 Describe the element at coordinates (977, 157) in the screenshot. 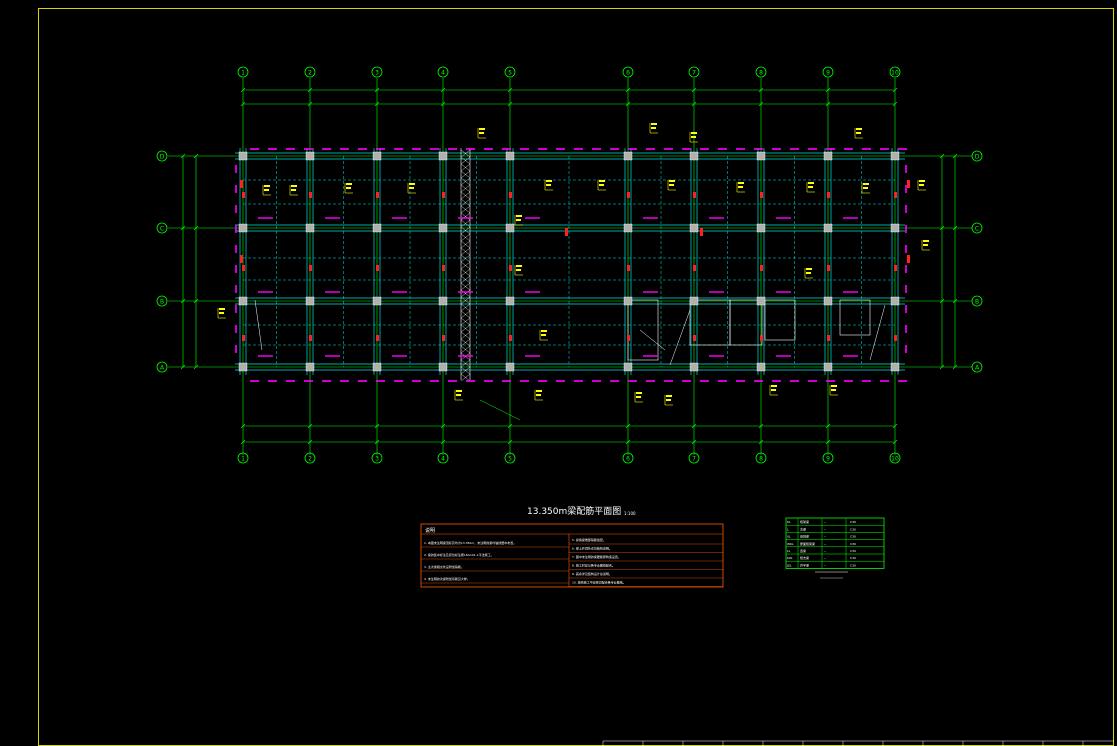

I see `axis-bubble-label: D` at that location.